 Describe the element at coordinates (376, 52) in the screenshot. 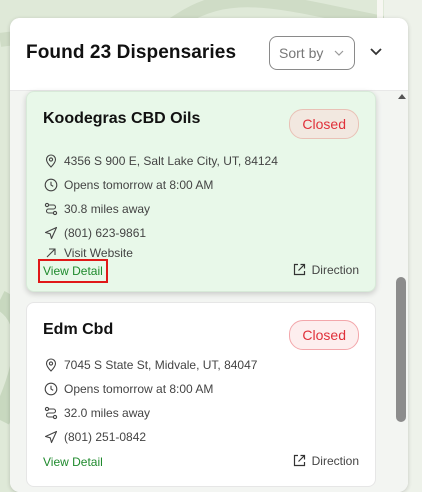

I see `collapse-chevron-icon` at that location.